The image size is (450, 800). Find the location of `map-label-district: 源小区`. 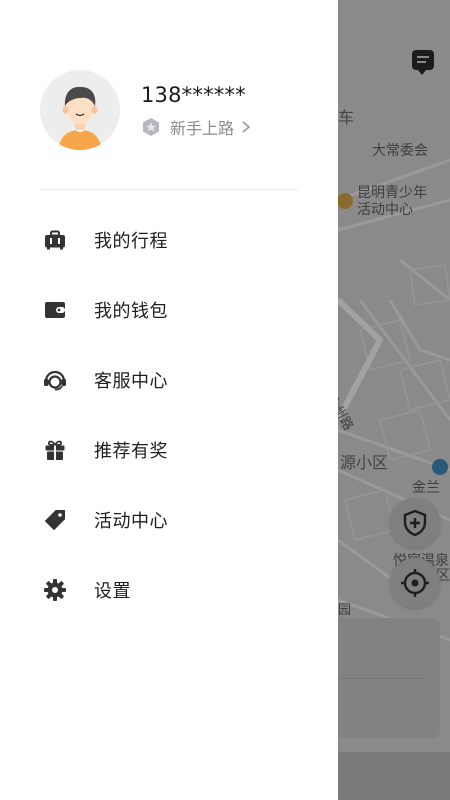

map-label-district: 源小区 is located at coordinates (364, 462).